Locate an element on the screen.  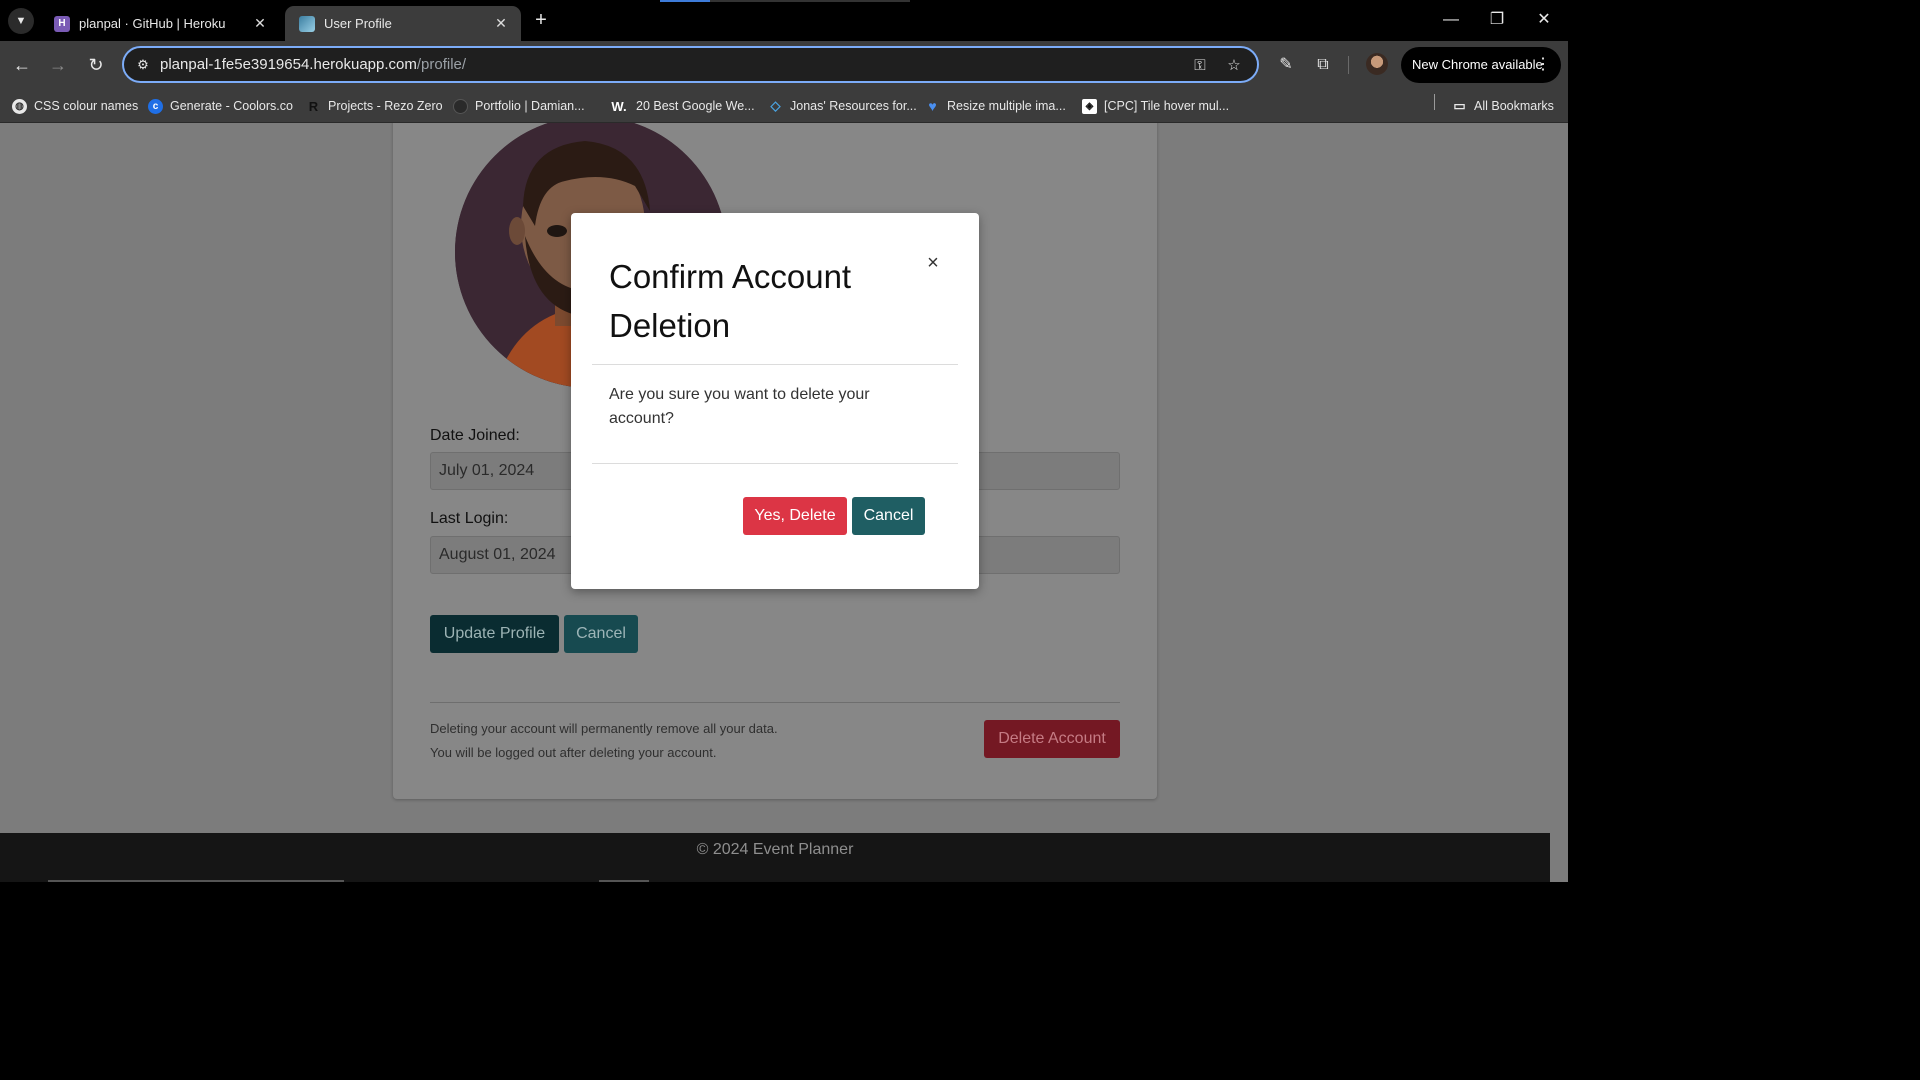
chevron-down-icon: ▼ is located at coordinates (21, 21).